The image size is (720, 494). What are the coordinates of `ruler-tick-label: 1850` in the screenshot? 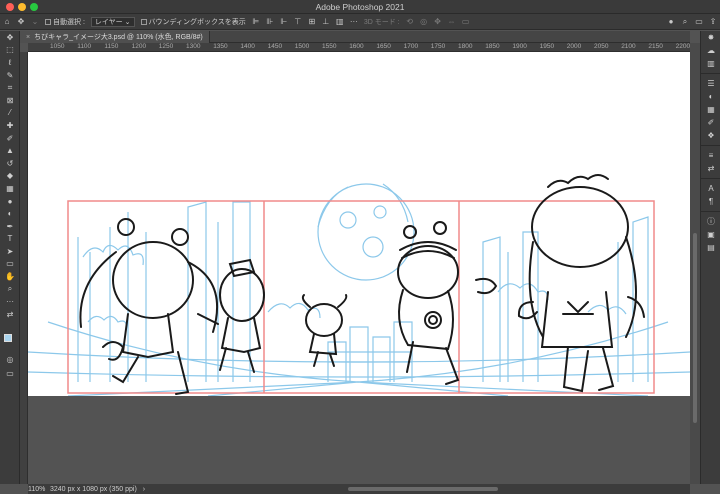 It's located at (492, 46).